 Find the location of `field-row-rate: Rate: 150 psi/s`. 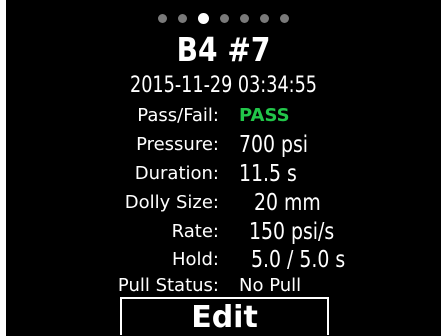

field-row-rate: Rate: 150 psi/s is located at coordinates (223, 232).